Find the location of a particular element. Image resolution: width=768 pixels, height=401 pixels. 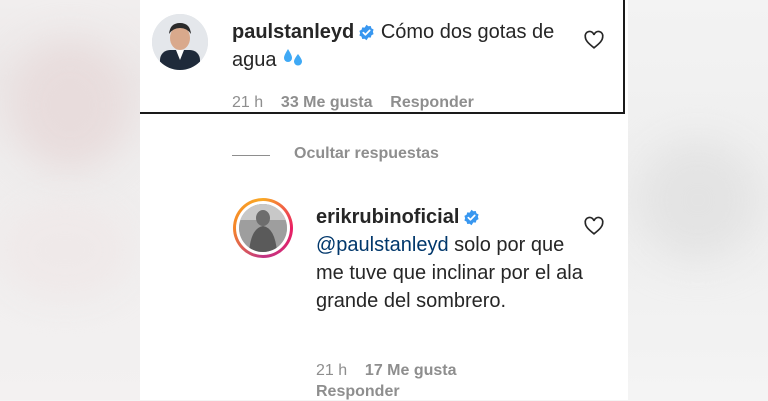

comment-meta: 21 h 33 Me gusta Responder is located at coordinates (353, 103).